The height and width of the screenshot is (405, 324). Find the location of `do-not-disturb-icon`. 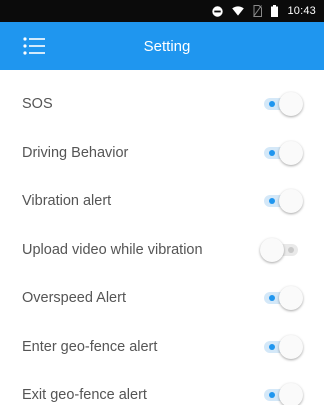

do-not-disturb-icon is located at coordinates (218, 11).